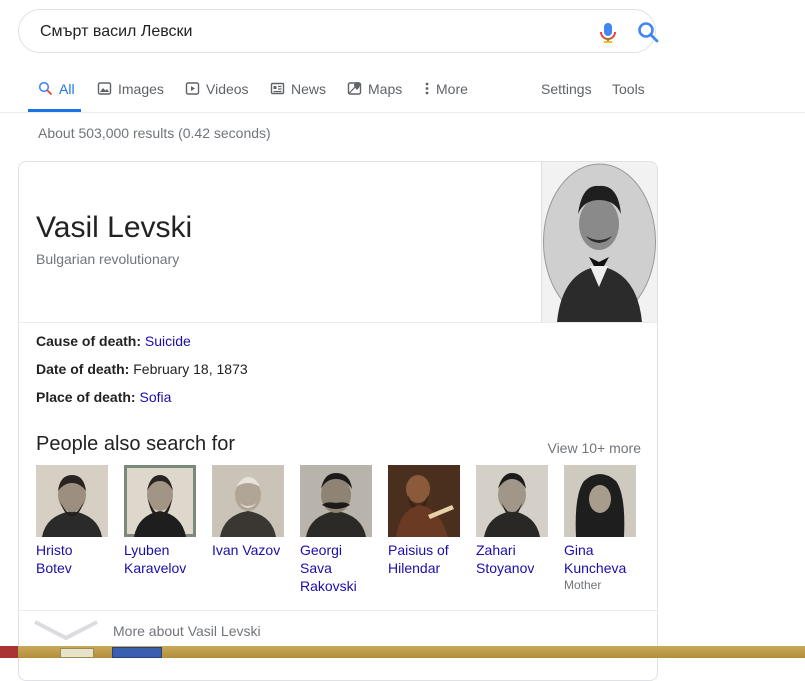 The height and width of the screenshot is (681, 805). I want to click on video-icon, so click(192, 88).